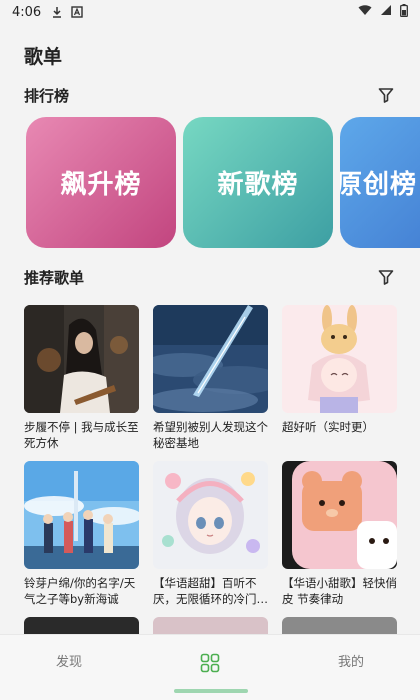 The height and width of the screenshot is (700, 420). Describe the element at coordinates (101, 185) in the screenshot. I see `rank-card-label: 飙升榜` at that location.